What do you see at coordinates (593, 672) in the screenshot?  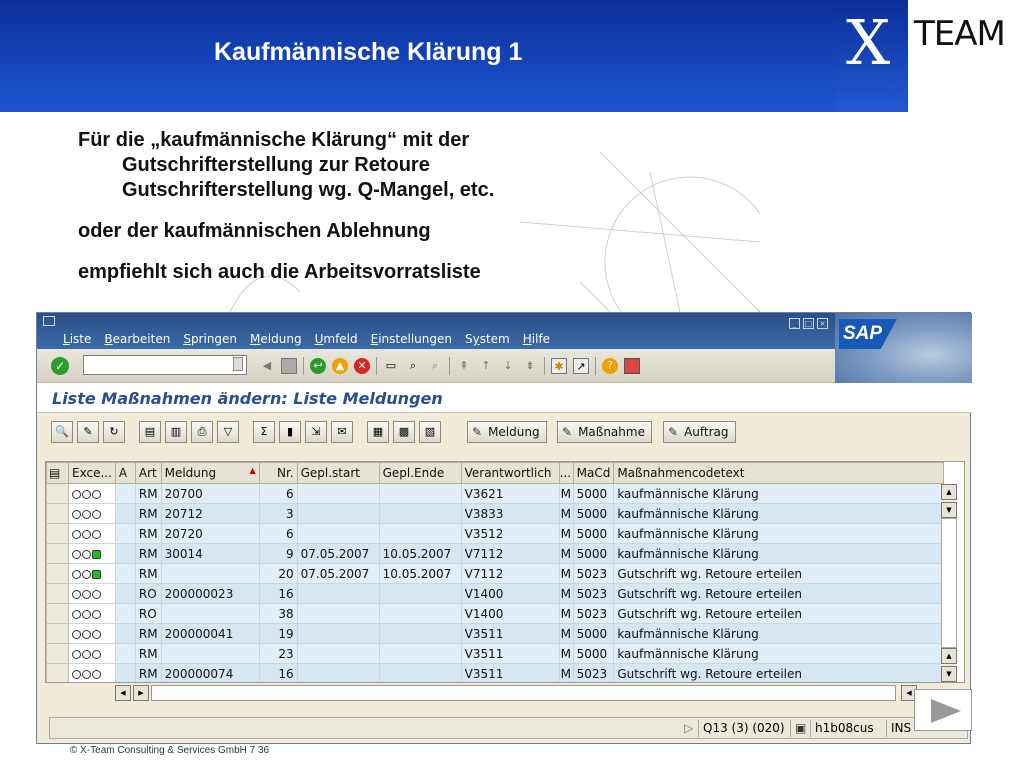 I see `cell-macd: 5023` at bounding box center [593, 672].